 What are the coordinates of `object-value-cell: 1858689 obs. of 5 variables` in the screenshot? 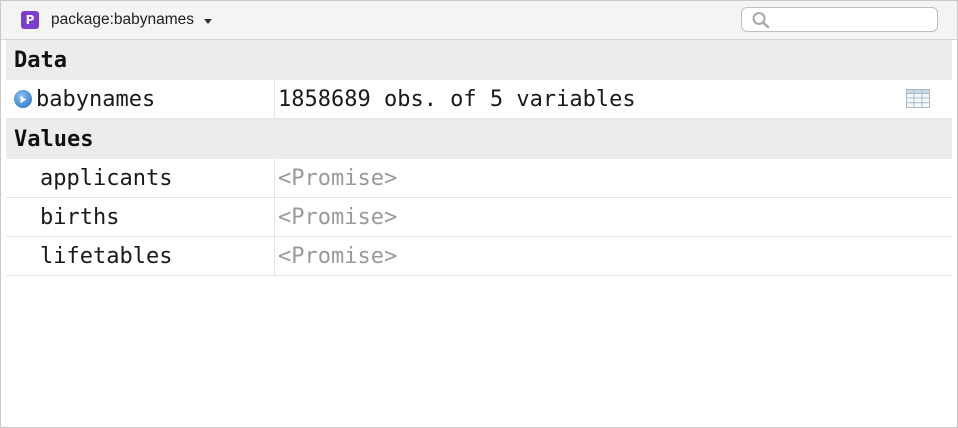 It's located at (614, 99).